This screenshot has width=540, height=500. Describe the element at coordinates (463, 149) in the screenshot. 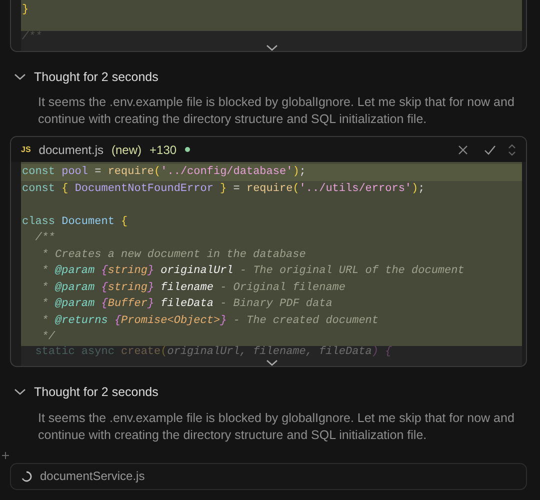

I see `close-icon` at that location.